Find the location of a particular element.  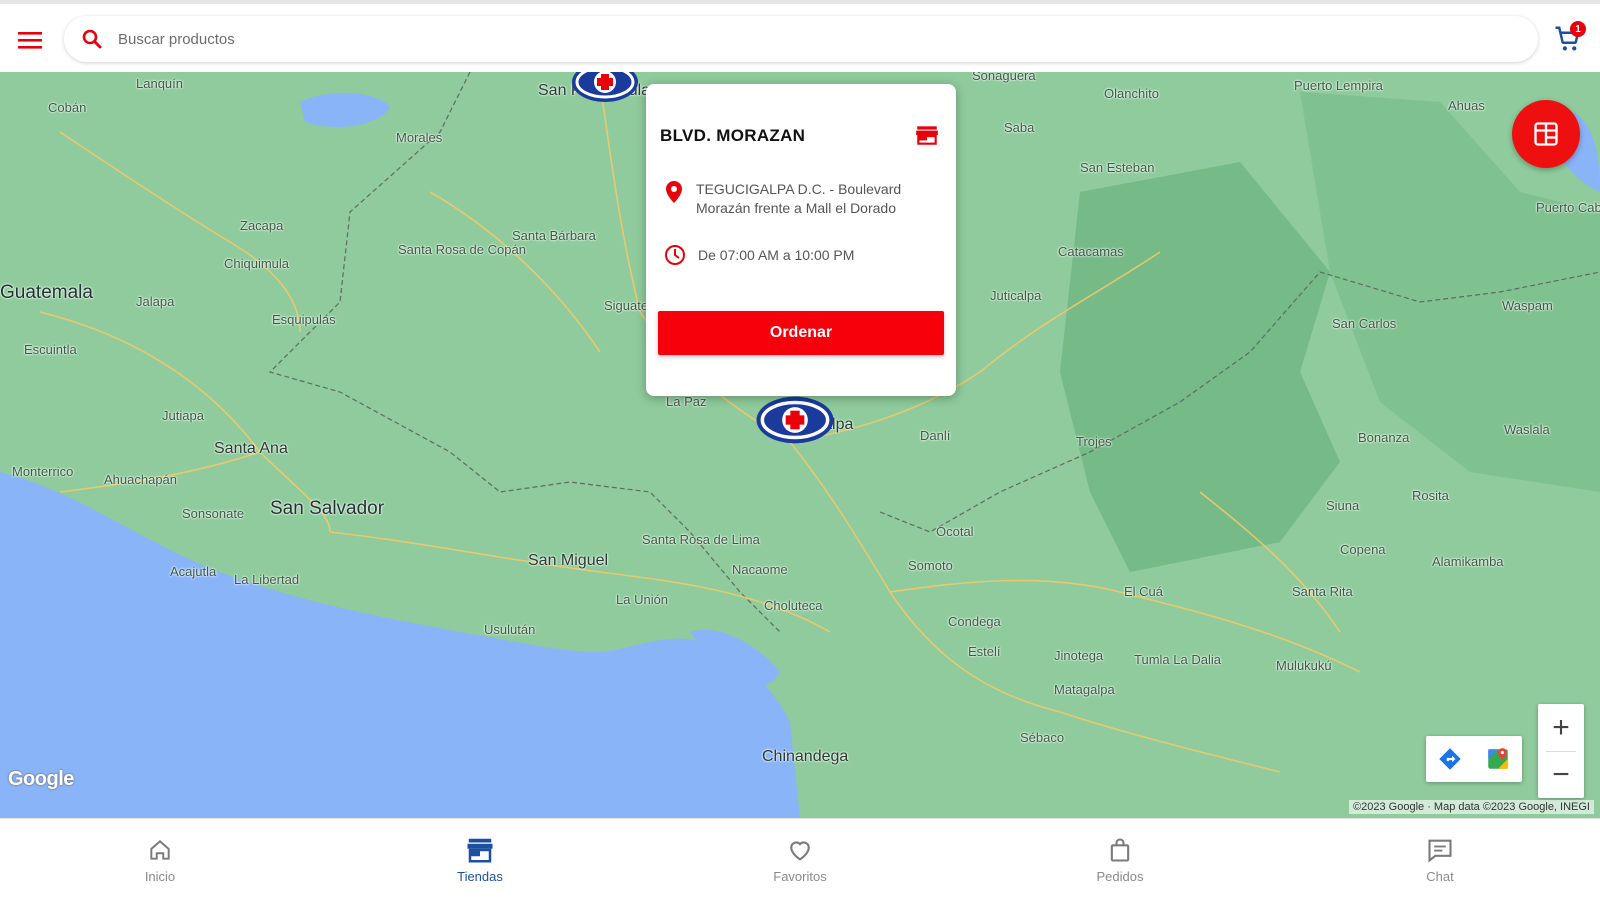

map-place-label: Santa Rosa de Copán is located at coordinates (462, 249).